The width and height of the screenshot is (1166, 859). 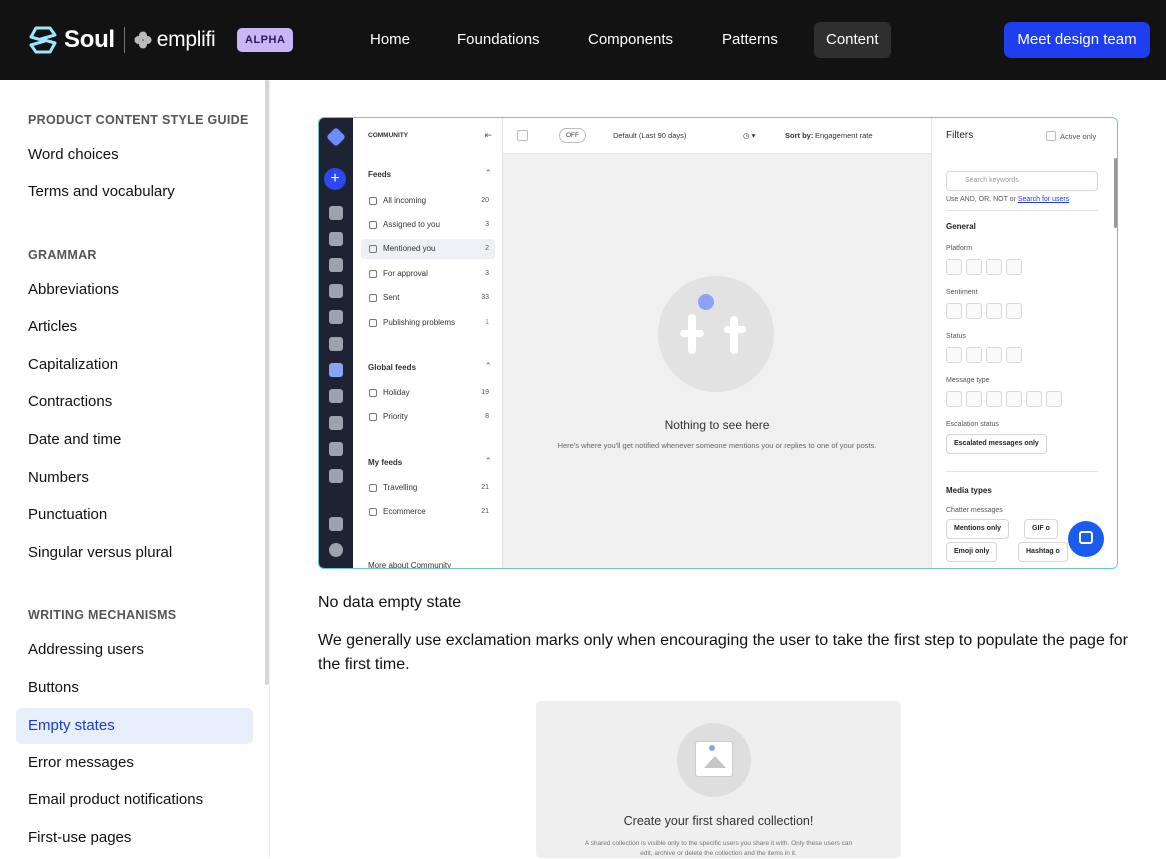 I want to click on create-plus-icon: +, so click(x=335, y=179).